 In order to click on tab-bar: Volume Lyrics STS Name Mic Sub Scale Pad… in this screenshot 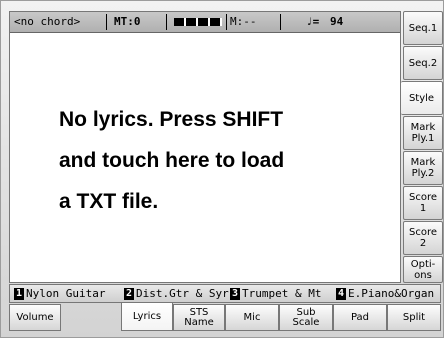, I will do `click(225, 317)`.